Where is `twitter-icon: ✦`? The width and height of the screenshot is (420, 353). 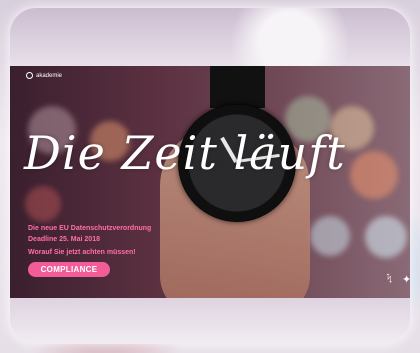
twitter-icon: ✦ is located at coordinates (406, 279).